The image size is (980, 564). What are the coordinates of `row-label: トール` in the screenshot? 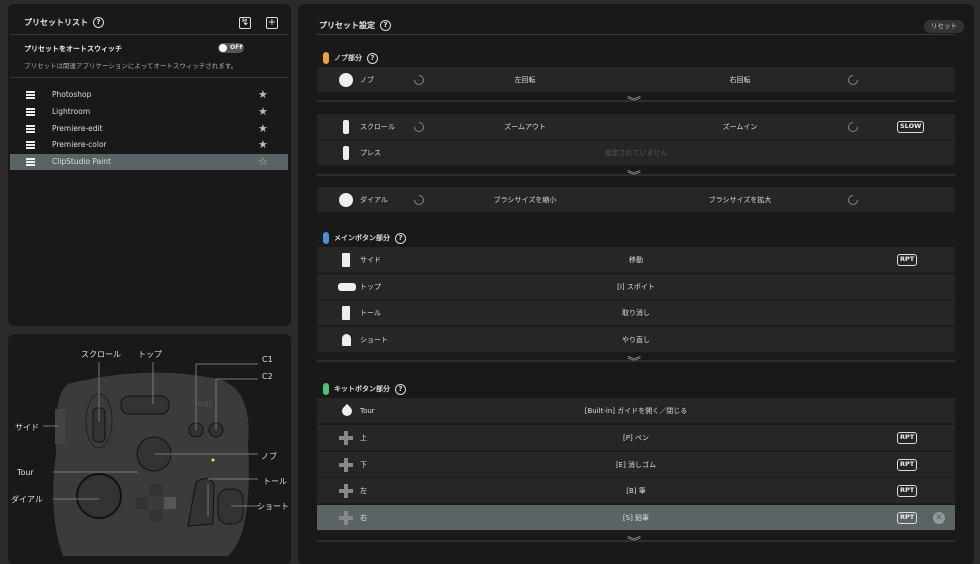 It's located at (370, 313).